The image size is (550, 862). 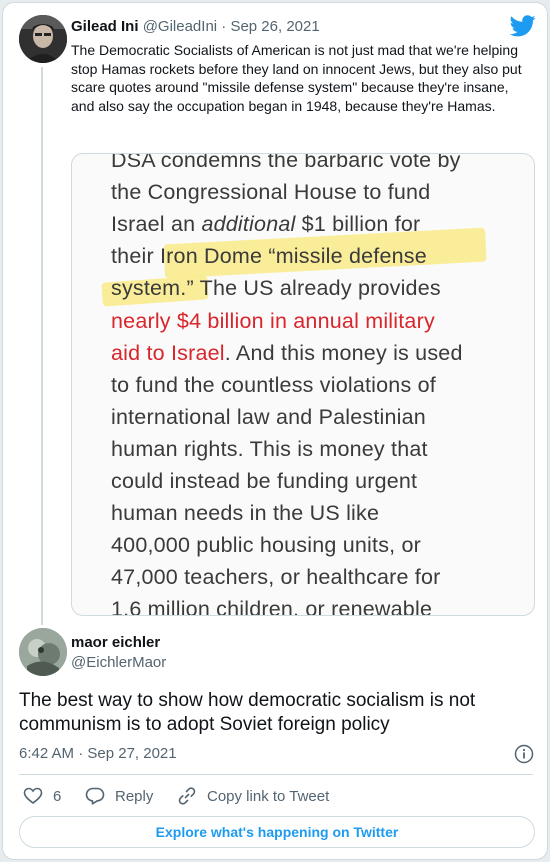 What do you see at coordinates (118, 663) in the screenshot?
I see `reply-author-handle: @EichlerMaor` at bounding box center [118, 663].